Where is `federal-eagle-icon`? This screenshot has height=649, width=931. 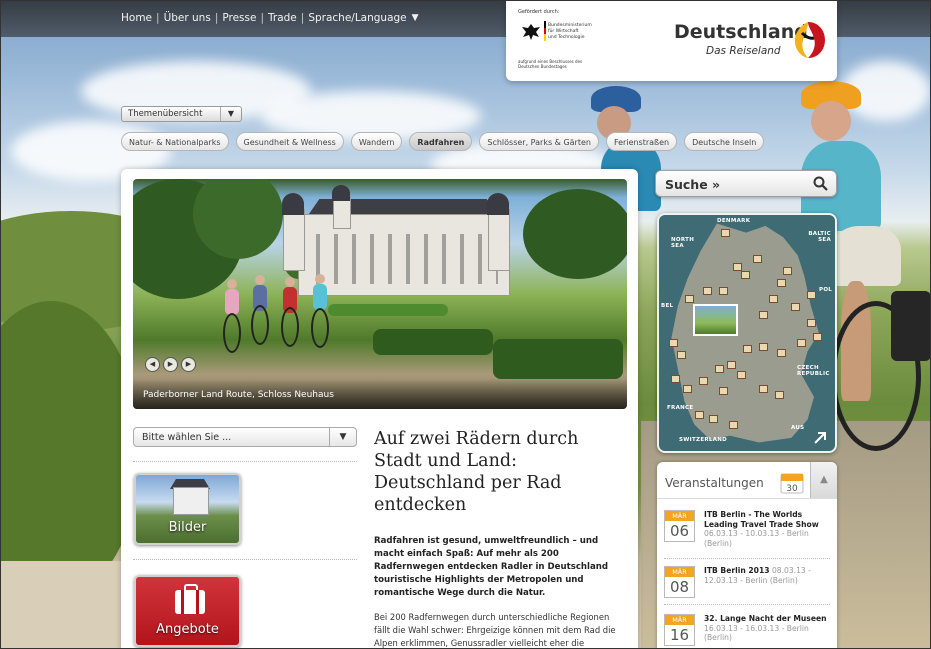 federal-eagle-icon is located at coordinates (531, 32).